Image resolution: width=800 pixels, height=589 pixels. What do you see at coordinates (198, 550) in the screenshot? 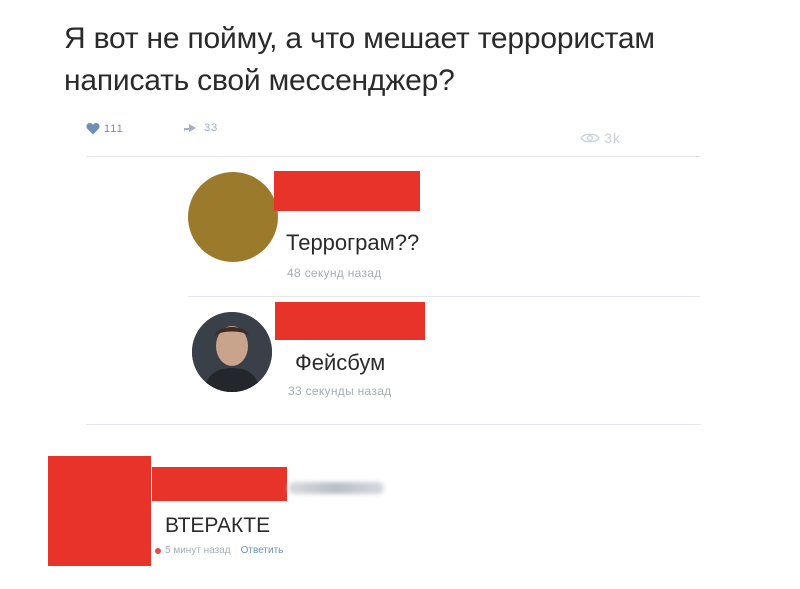
I see `comment-time: 5 минут назад` at bounding box center [198, 550].